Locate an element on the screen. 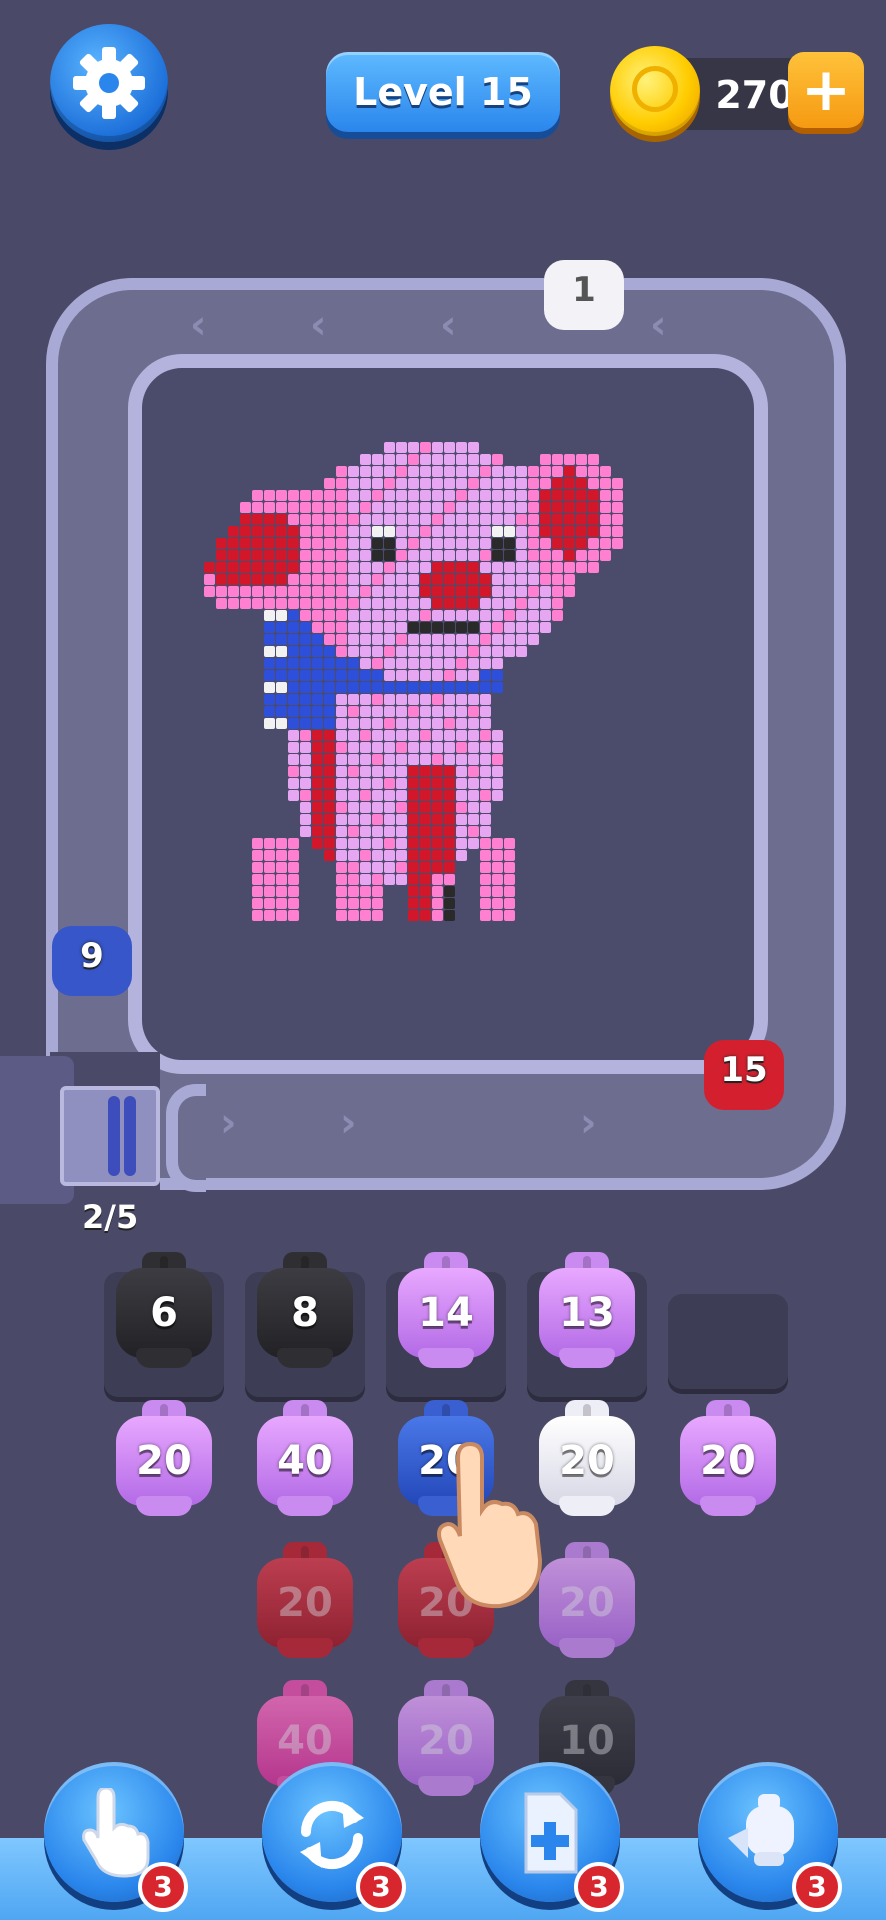 This screenshot has height=1920, width=886. pig-block-pink: 40 is located at coordinates (305, 1459).